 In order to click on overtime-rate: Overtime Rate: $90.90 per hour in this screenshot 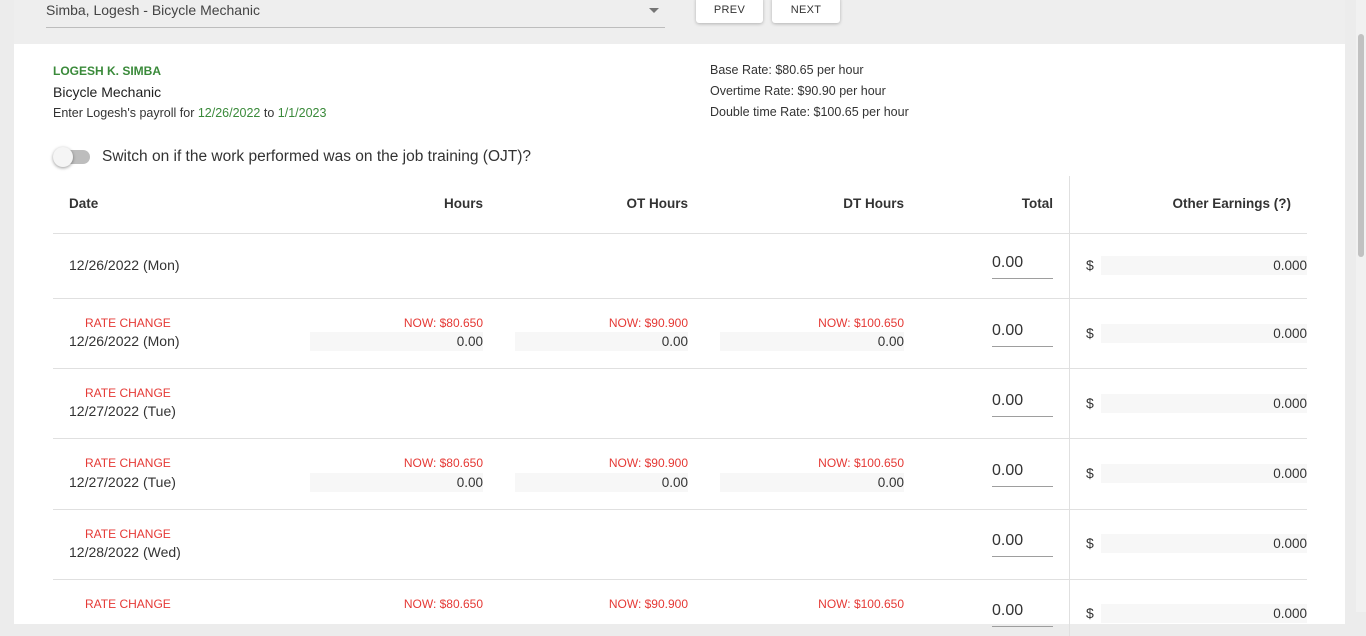, I will do `click(798, 91)`.